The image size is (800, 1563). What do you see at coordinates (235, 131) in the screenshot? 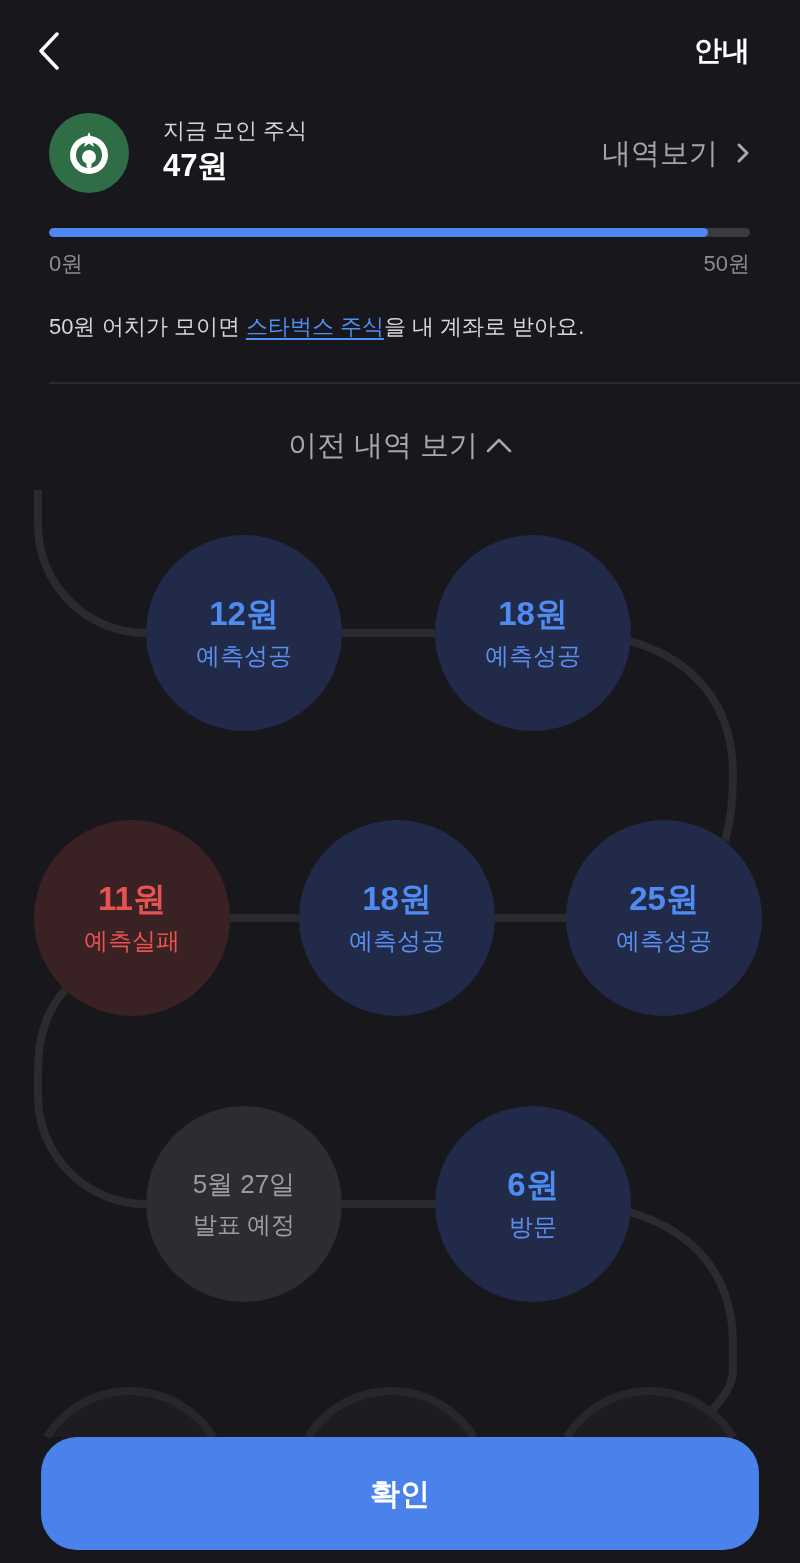
I see `label-text: 지금 모인 주식` at bounding box center [235, 131].